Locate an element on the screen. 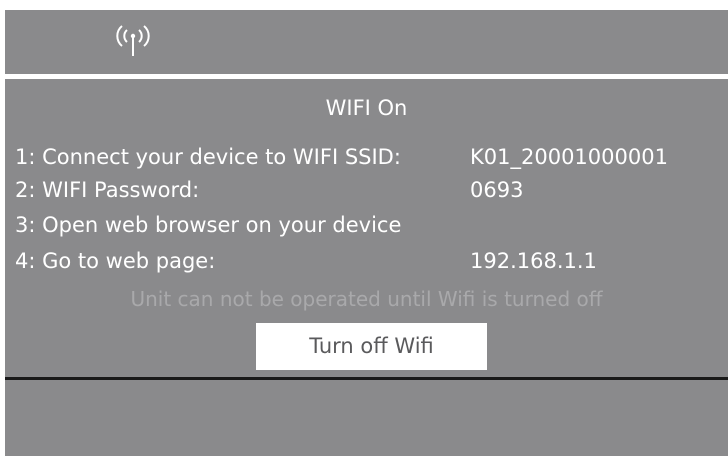 The height and width of the screenshot is (456, 728). password-label: 2: WIFI Password: is located at coordinates (107, 190).